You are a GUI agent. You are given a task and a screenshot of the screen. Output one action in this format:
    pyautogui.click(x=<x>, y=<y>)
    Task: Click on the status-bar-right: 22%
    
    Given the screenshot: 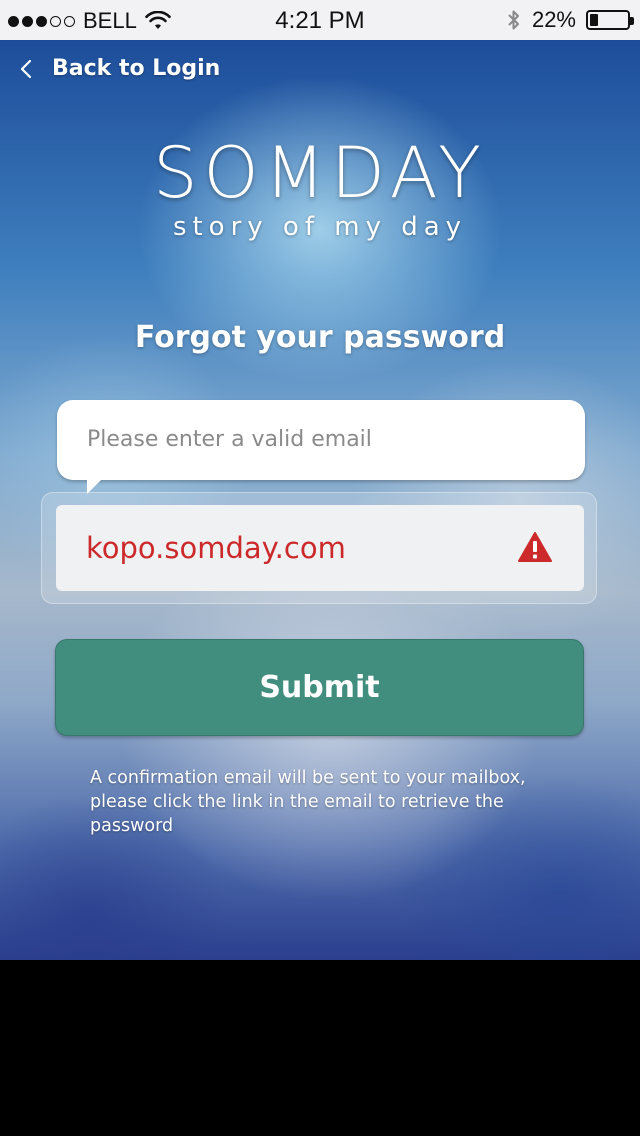 What is the action you would take?
    pyautogui.click(x=570, y=20)
    